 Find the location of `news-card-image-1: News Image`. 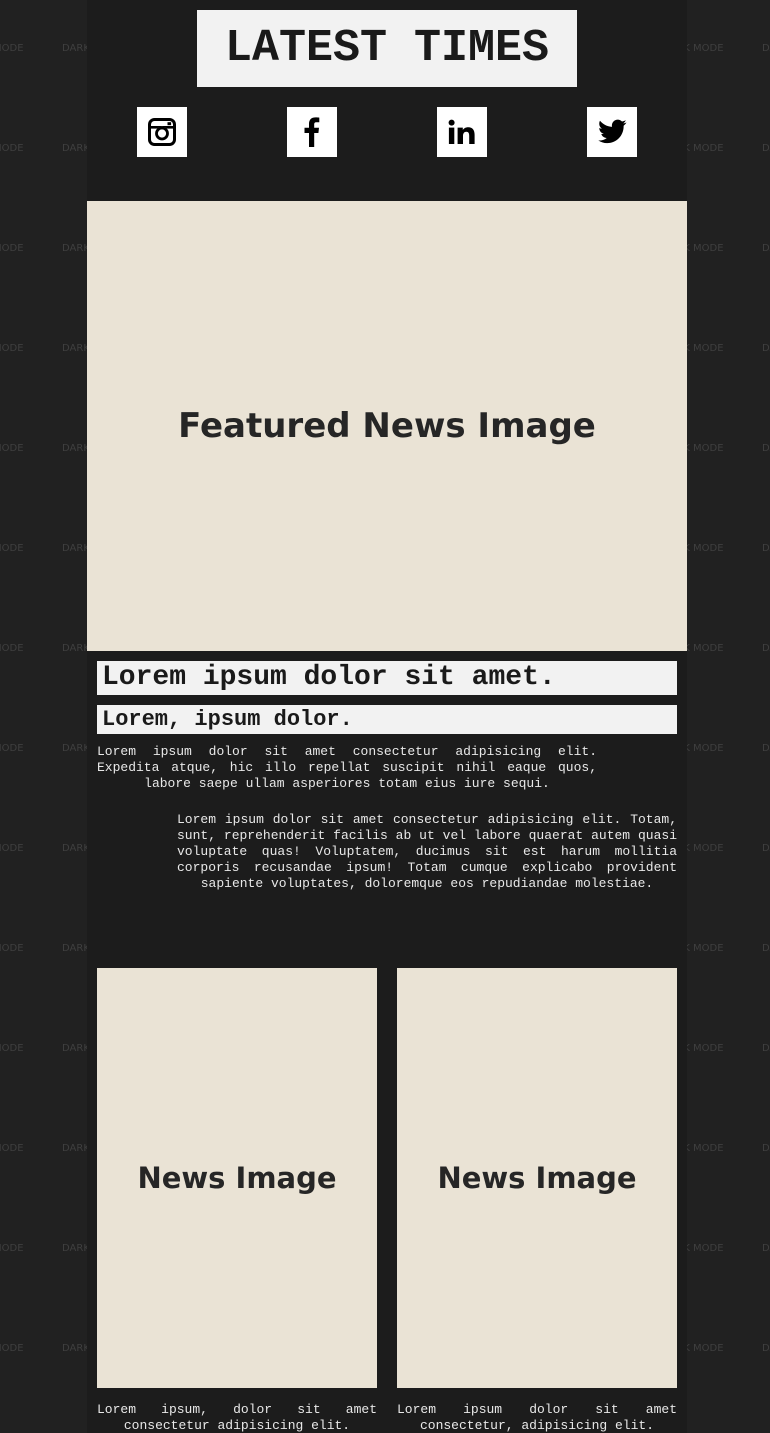

news-card-image-1: News Image is located at coordinates (237, 1178).